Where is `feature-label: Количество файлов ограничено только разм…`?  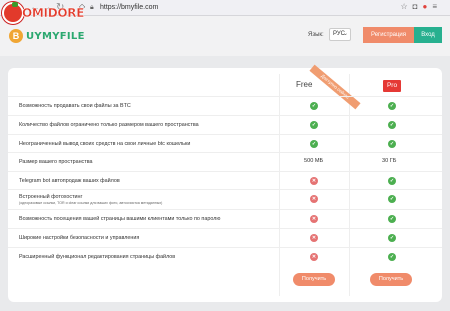
feature-label: Количество файлов ограничено только разм… is located at coordinates (109, 125).